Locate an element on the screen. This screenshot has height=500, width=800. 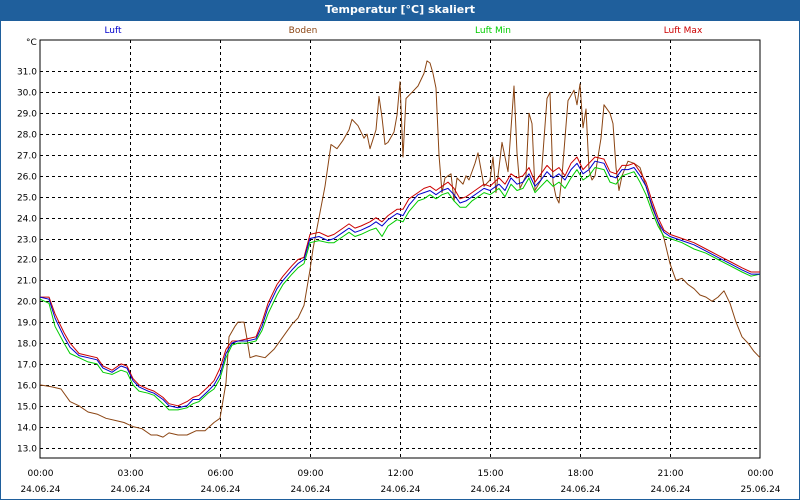
y-tick-label: 30.0 is located at coordinates (27, 94).